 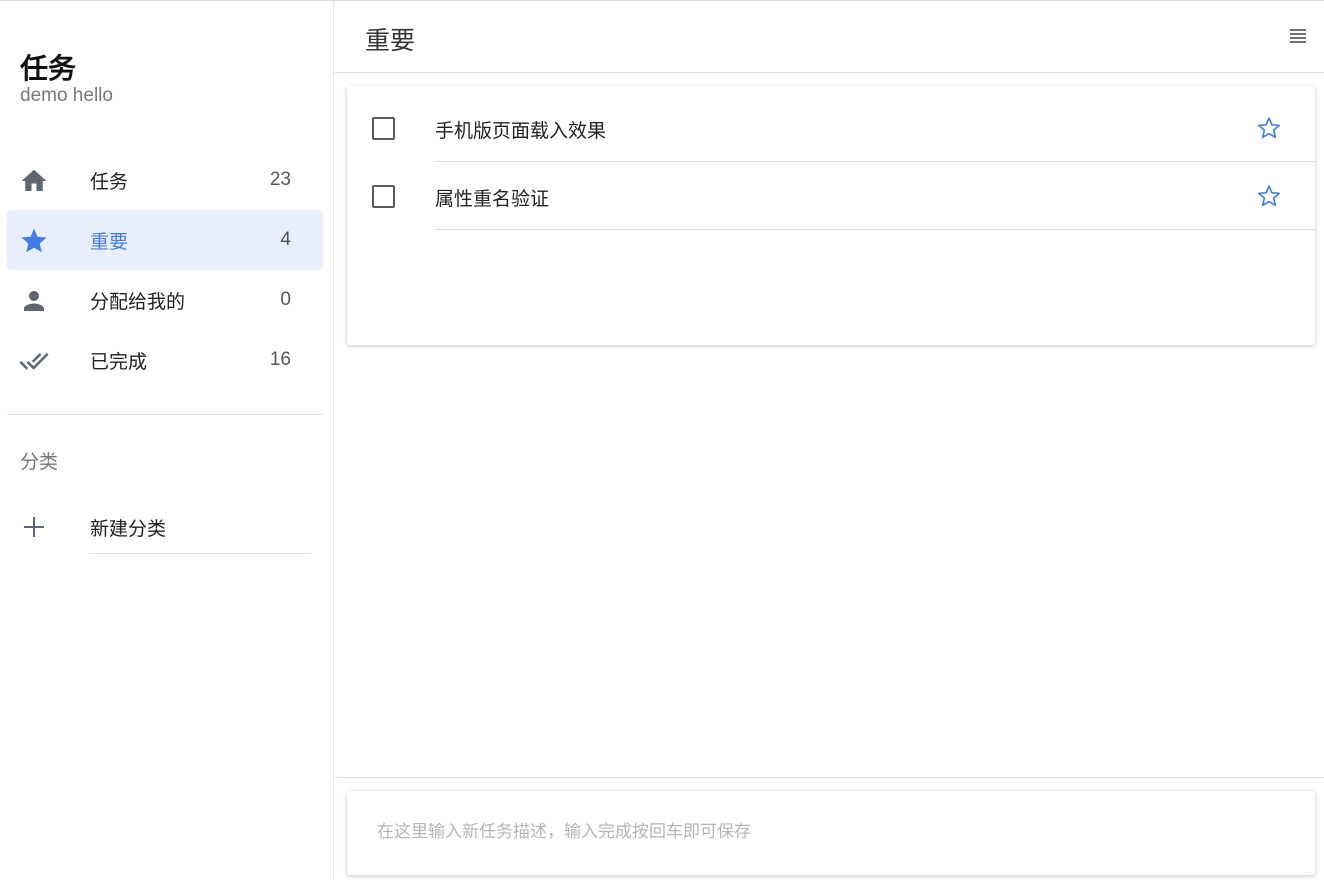 I want to click on sidebar-item-count: 4, so click(x=285, y=239).